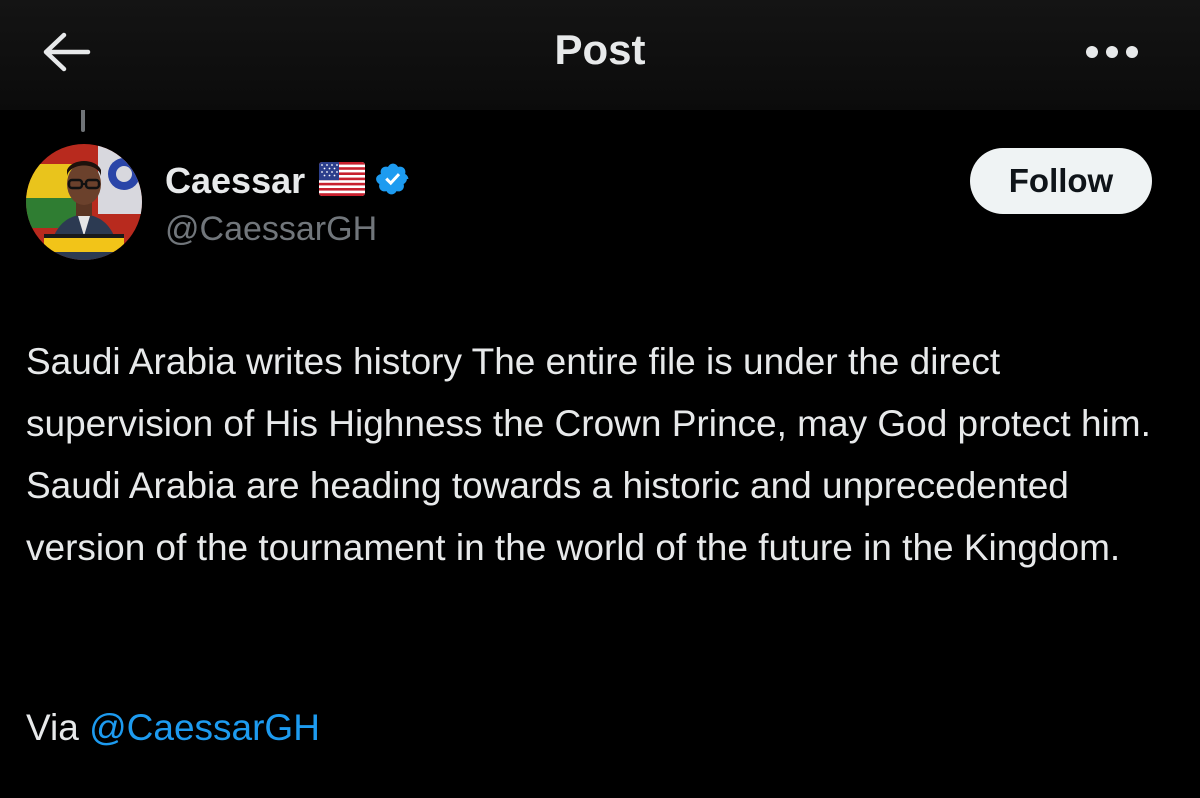  What do you see at coordinates (83, 121) in the screenshot?
I see `thread-connector-line` at bounding box center [83, 121].